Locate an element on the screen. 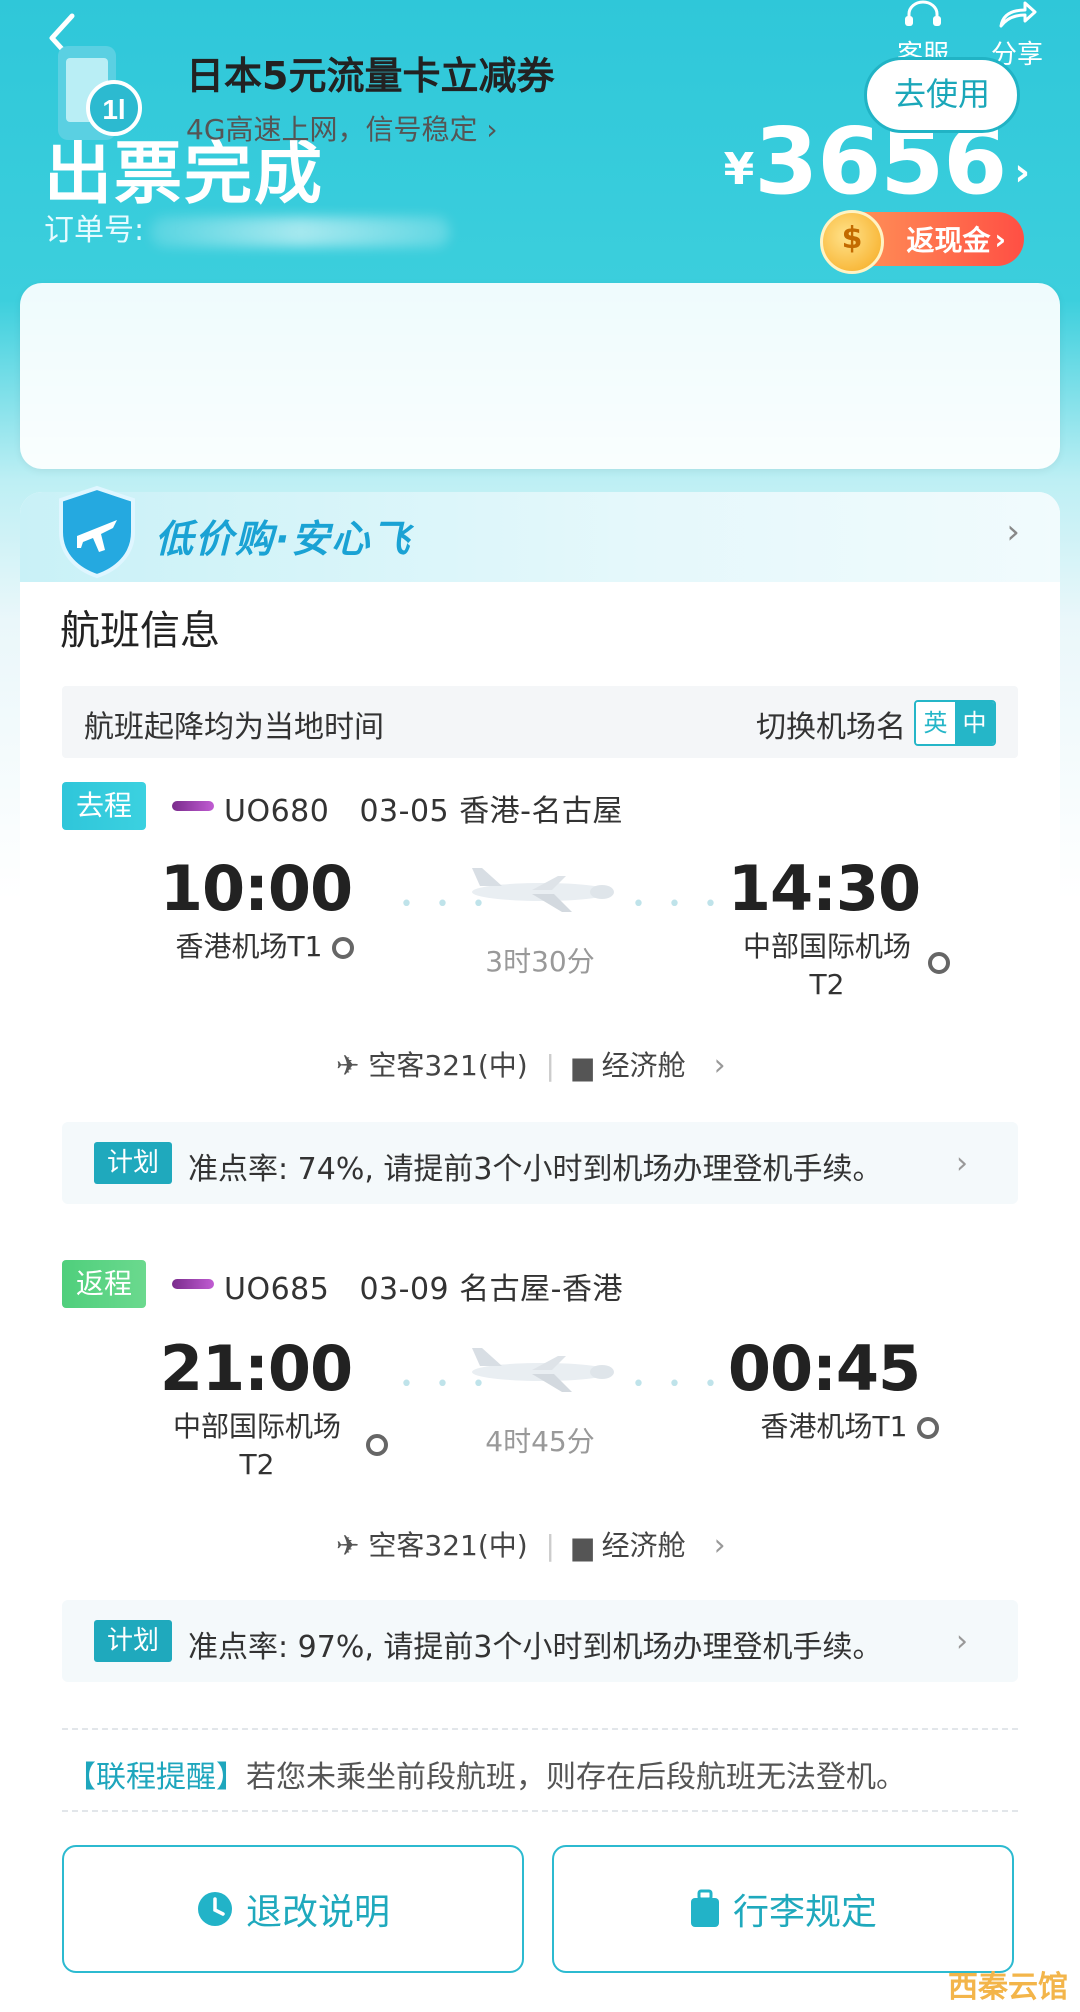 This screenshot has height=2012, width=1080. luggage-icon is located at coordinates (704, 1908).